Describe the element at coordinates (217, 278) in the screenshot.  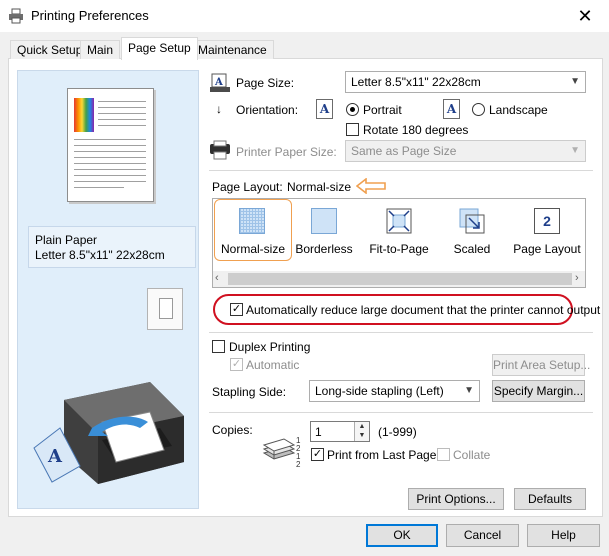
I see `scroll-left-icon: ‹` at that location.